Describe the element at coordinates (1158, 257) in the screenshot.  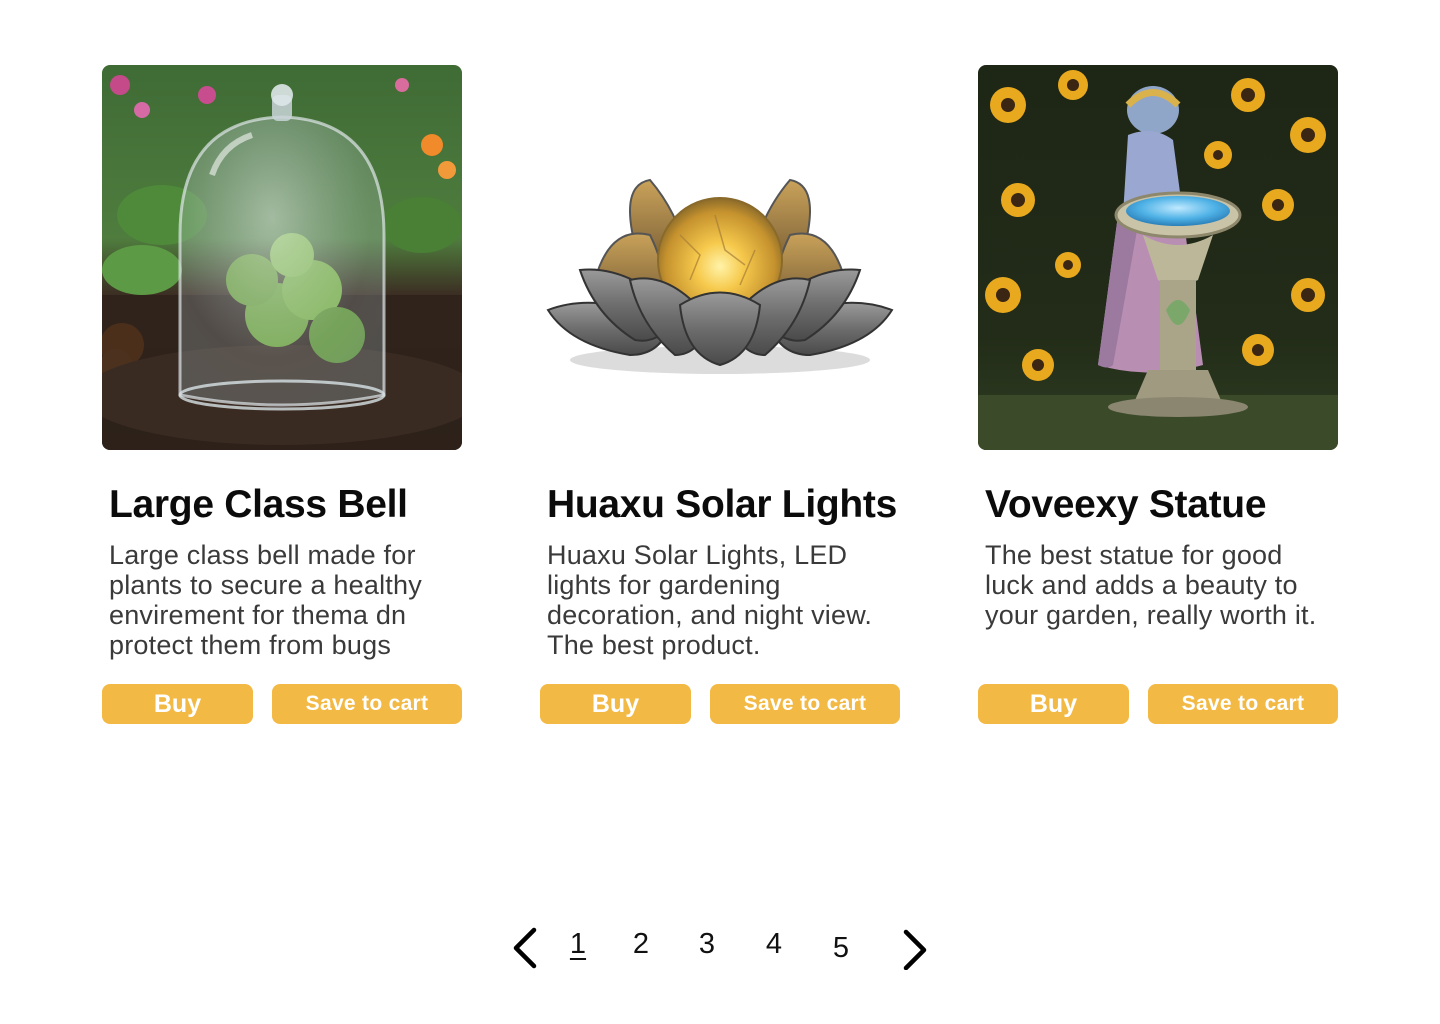
I see `product-image-statue` at that location.